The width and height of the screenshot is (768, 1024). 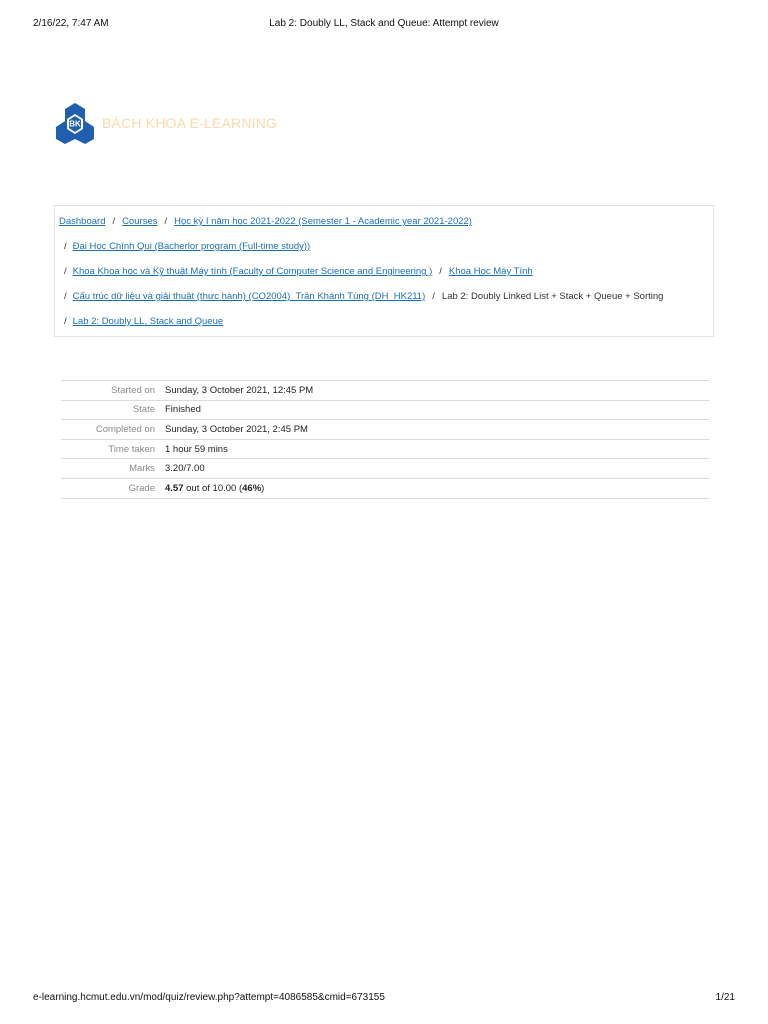 What do you see at coordinates (437, 488) in the screenshot?
I see `grade-value: 4.57 out of 10.00 (46%)` at bounding box center [437, 488].